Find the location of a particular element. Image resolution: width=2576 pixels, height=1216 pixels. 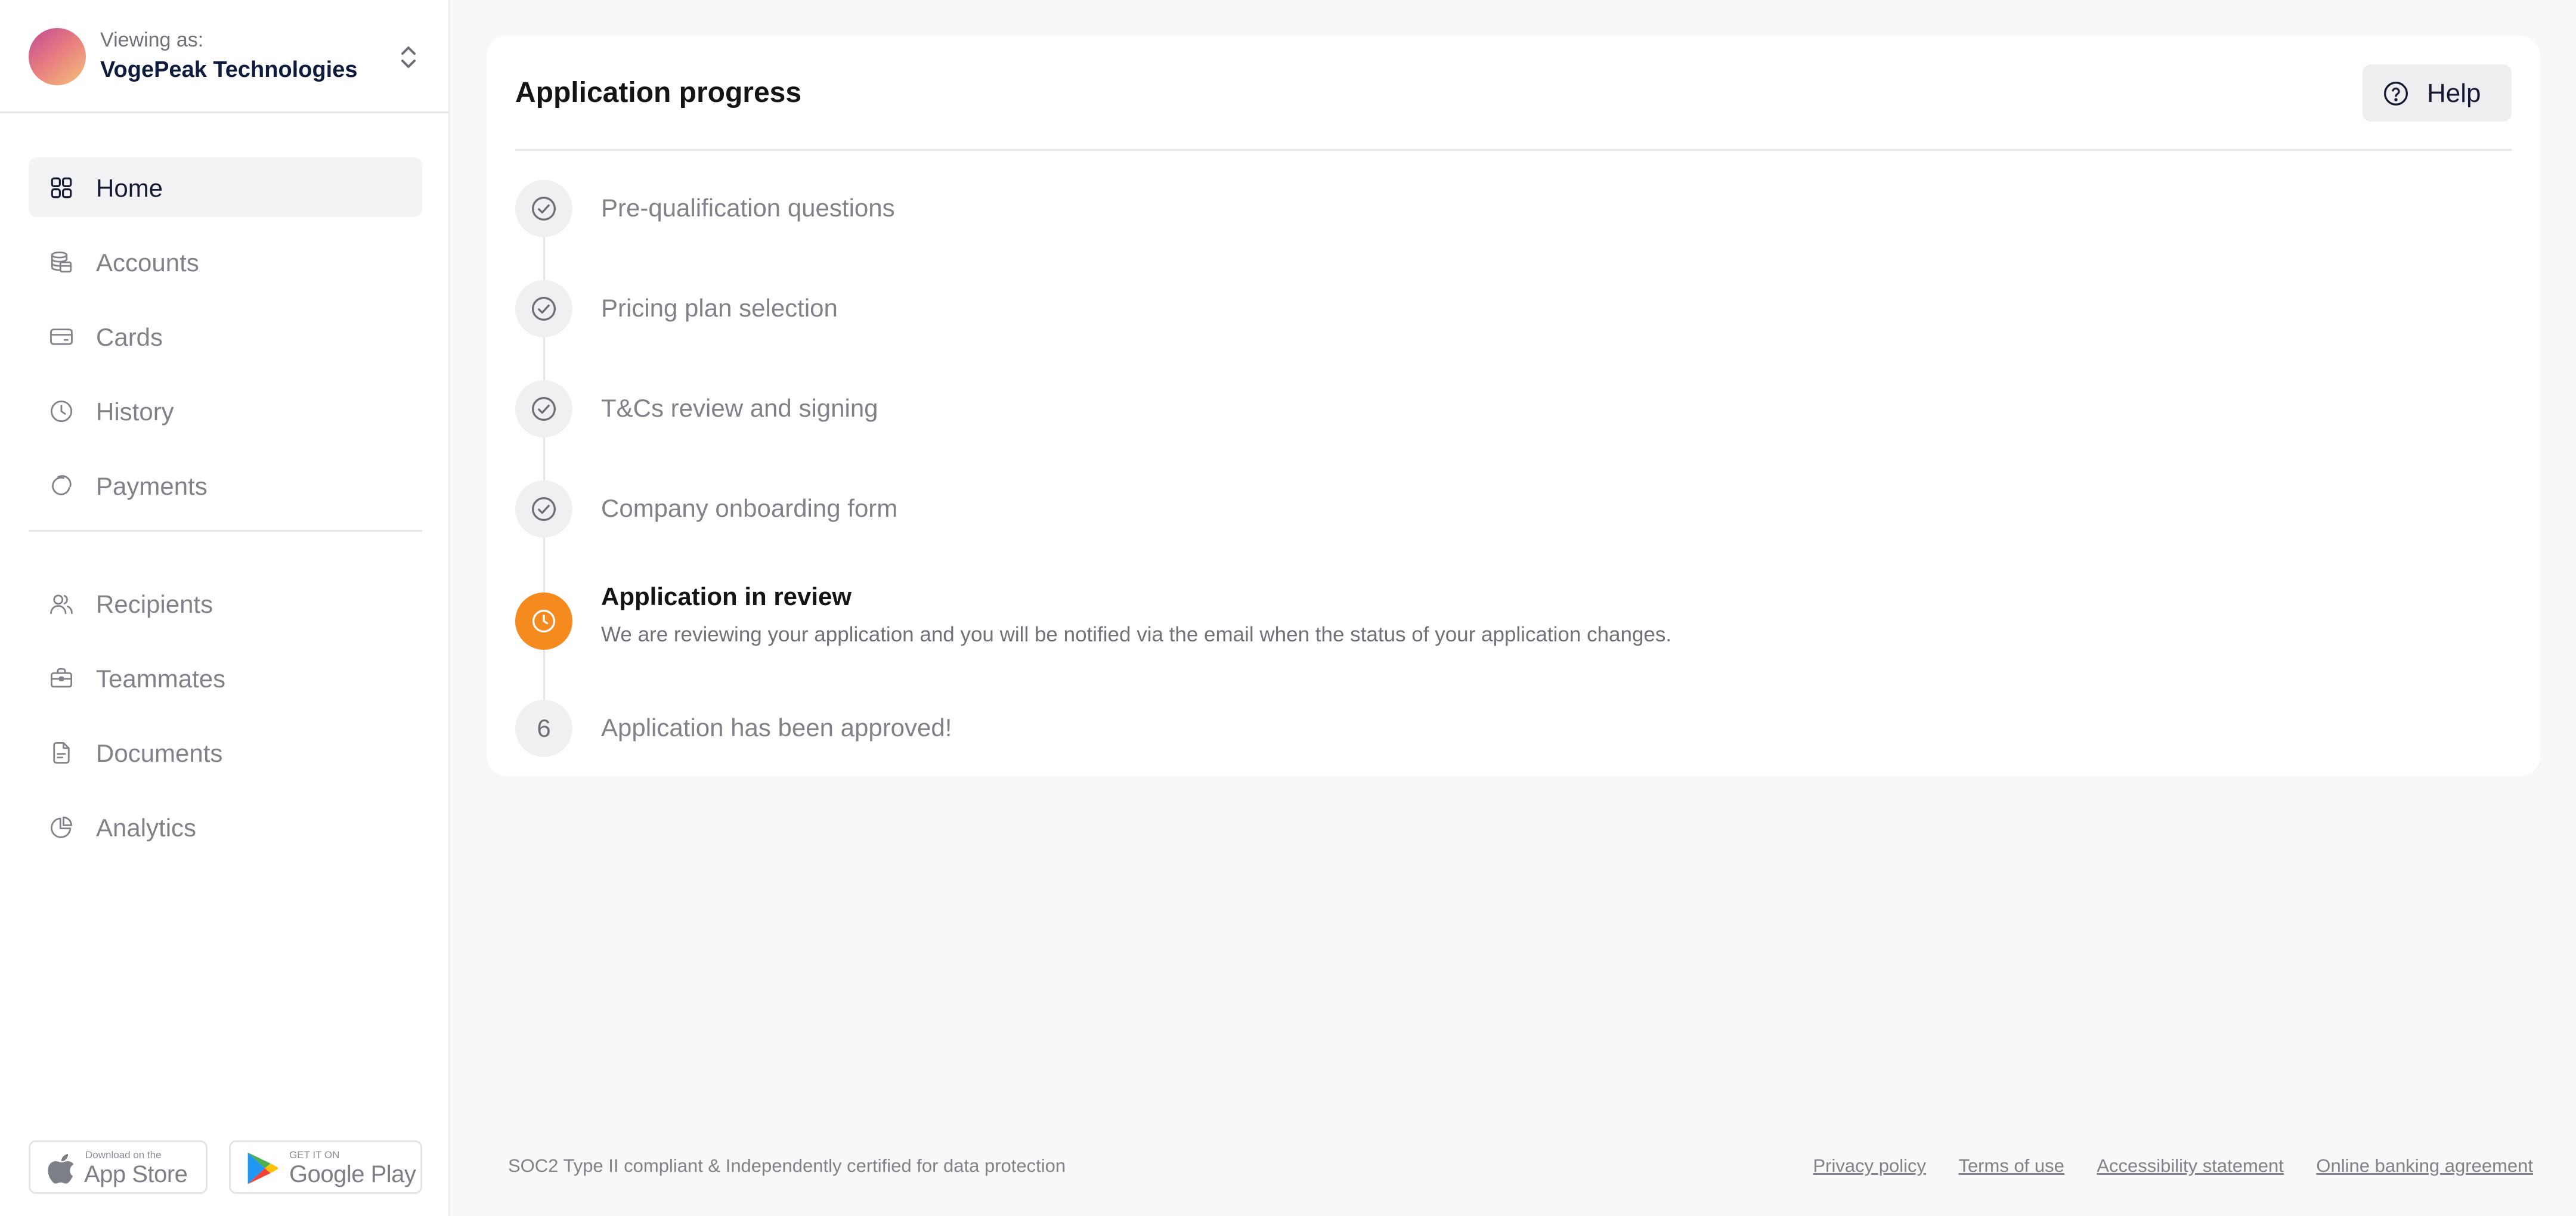

sidebar-item-accounts: Accounts is located at coordinates (226, 261).